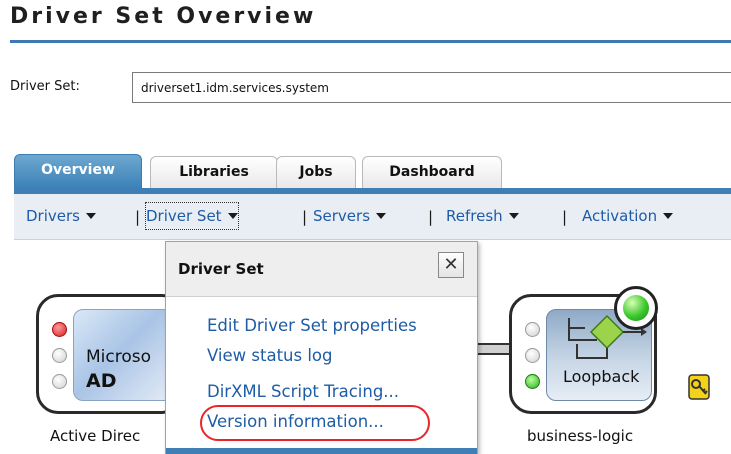 The image size is (731, 454). What do you see at coordinates (270, 355) in the screenshot?
I see `view-status-log-link: View status log` at bounding box center [270, 355].